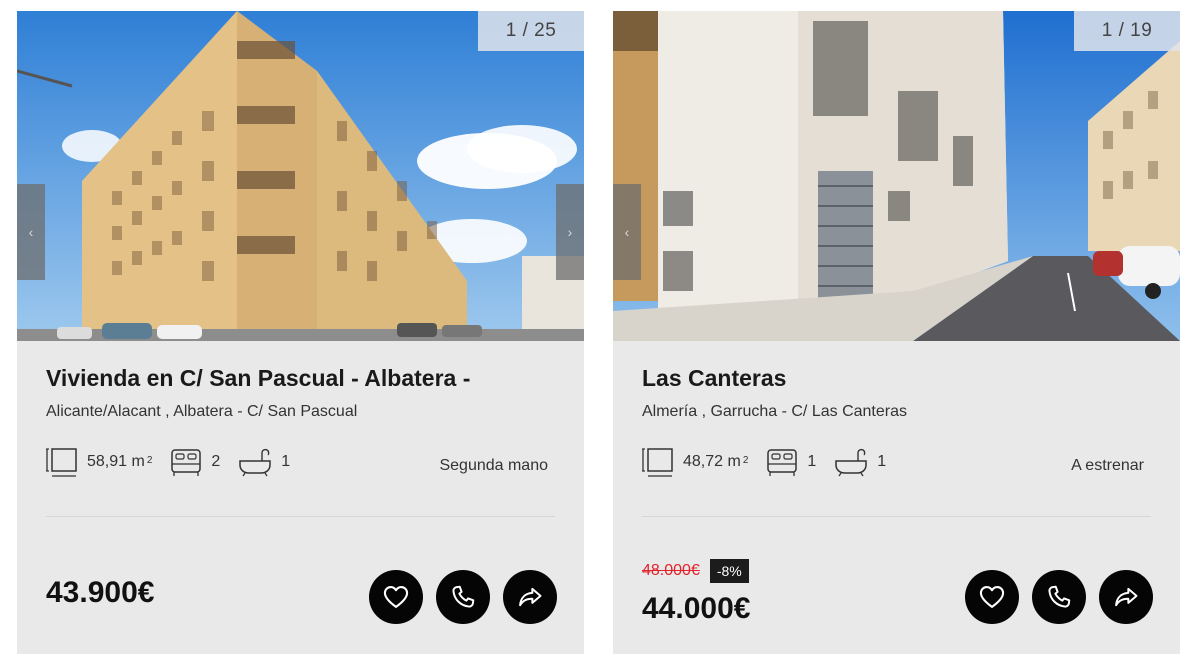 This screenshot has width=1200, height=661. What do you see at coordinates (1127, 31) in the screenshot?
I see `photo-counter: 1 / 19` at bounding box center [1127, 31].